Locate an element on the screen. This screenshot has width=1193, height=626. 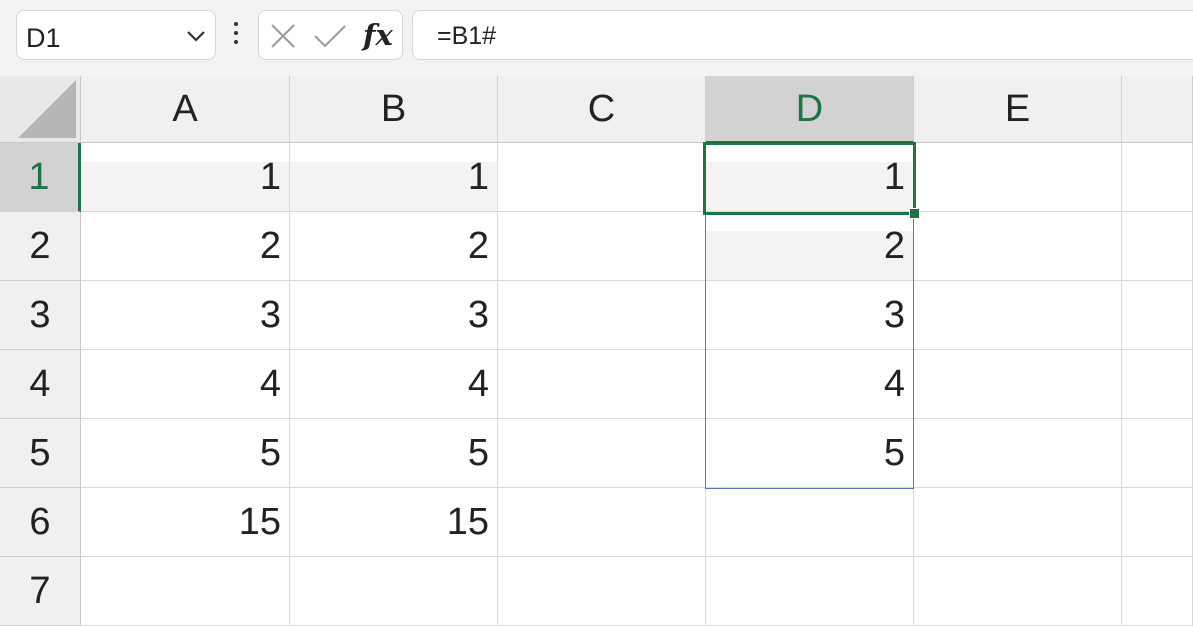
cell-a6: 15 is located at coordinates (185, 522).